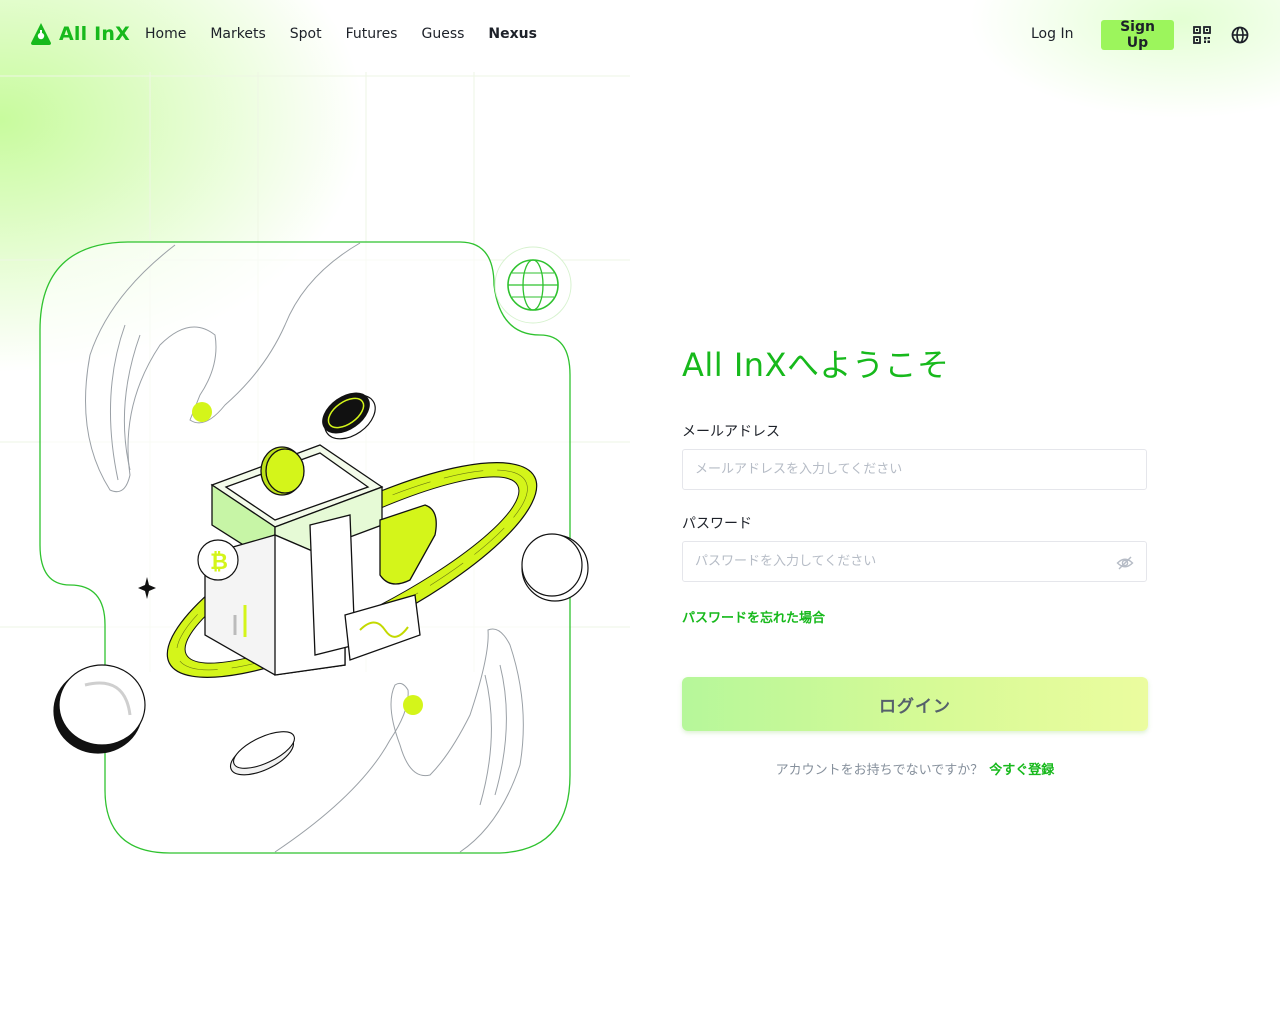  Describe the element at coordinates (442, 34) in the screenshot. I see `nav-guess: Guess` at that location.